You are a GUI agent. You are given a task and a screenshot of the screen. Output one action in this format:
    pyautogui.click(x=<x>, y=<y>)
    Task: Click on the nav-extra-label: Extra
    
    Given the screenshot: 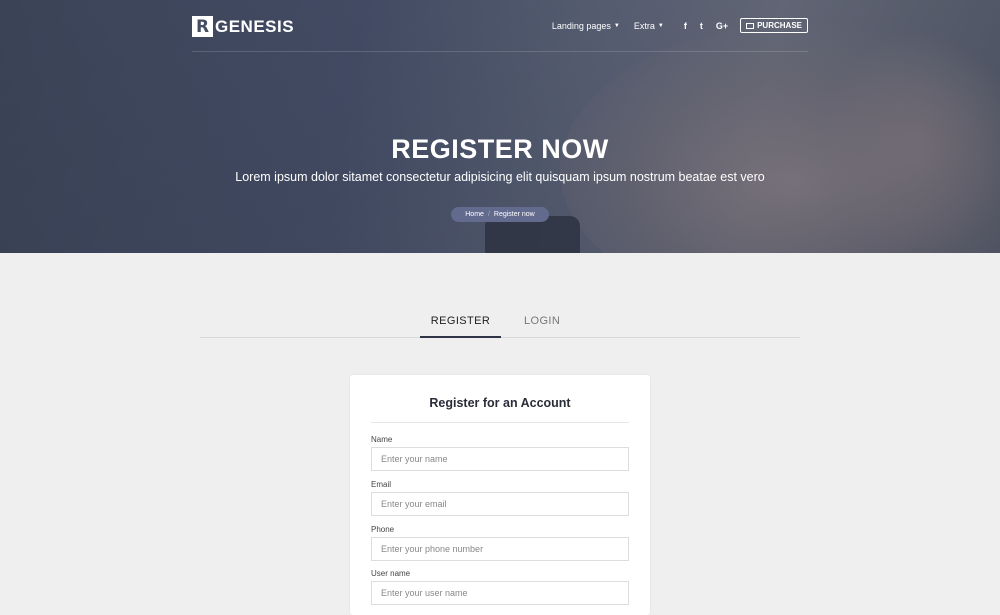 What is the action you would take?
    pyautogui.click(x=644, y=25)
    